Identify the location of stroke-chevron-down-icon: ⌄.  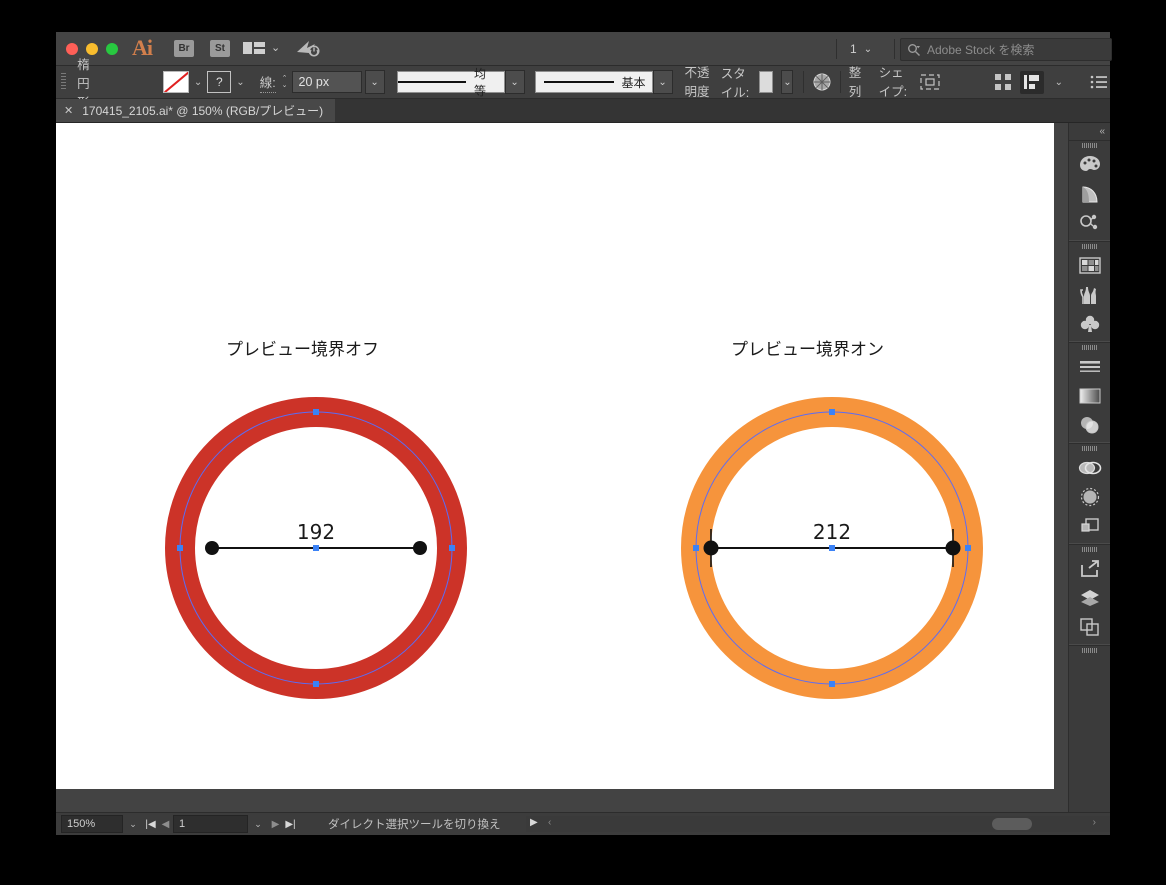
(240, 82).